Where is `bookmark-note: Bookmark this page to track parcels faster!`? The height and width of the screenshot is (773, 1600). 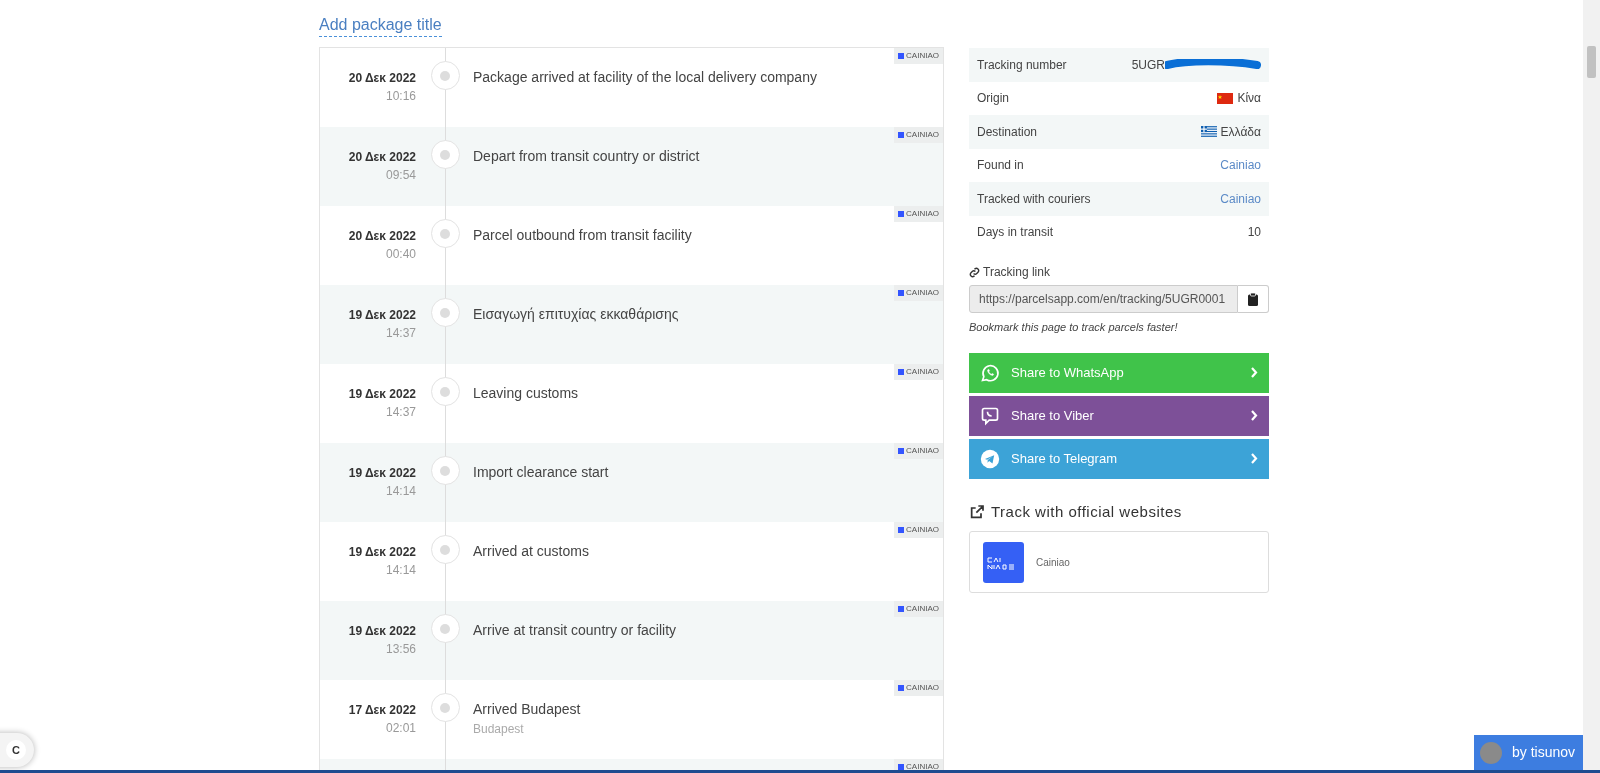 bookmark-note: Bookmark this page to track parcels faster! is located at coordinates (1074, 327).